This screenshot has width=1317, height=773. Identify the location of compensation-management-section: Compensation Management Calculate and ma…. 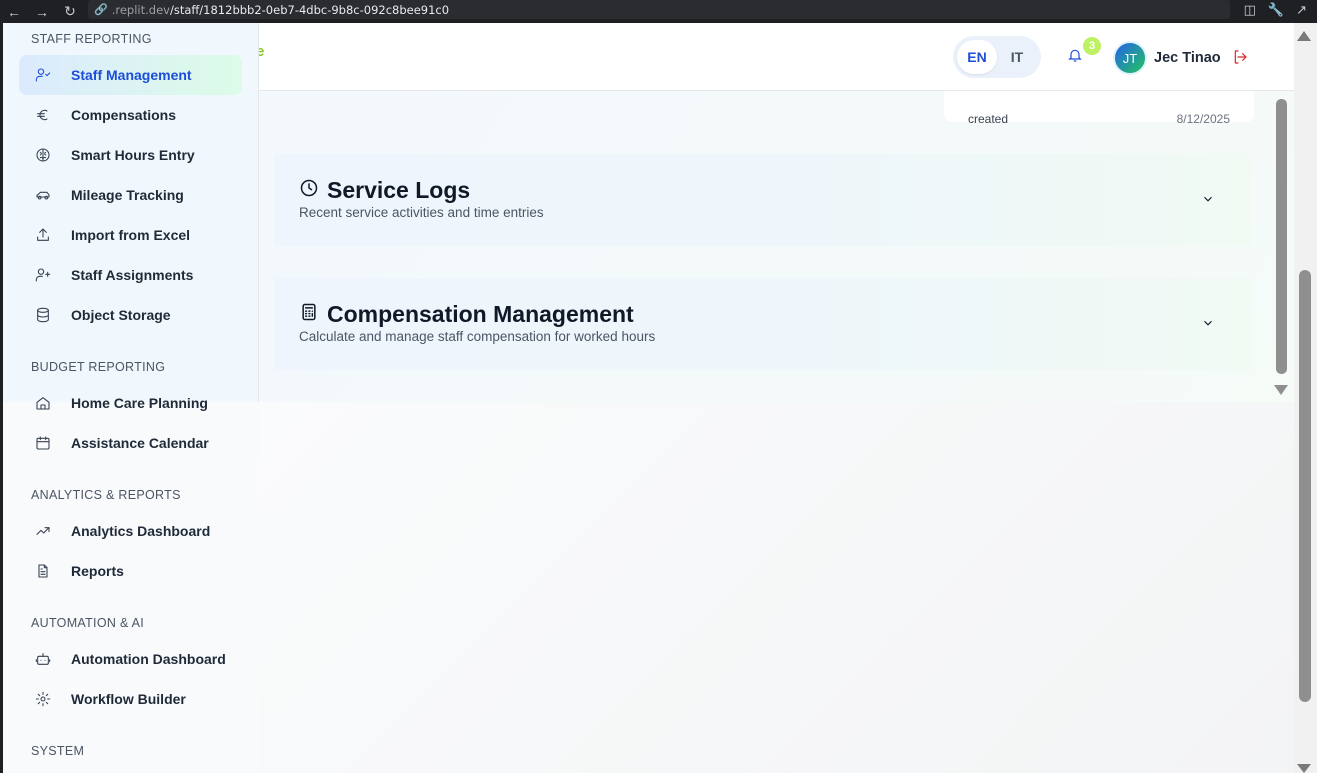
(763, 324).